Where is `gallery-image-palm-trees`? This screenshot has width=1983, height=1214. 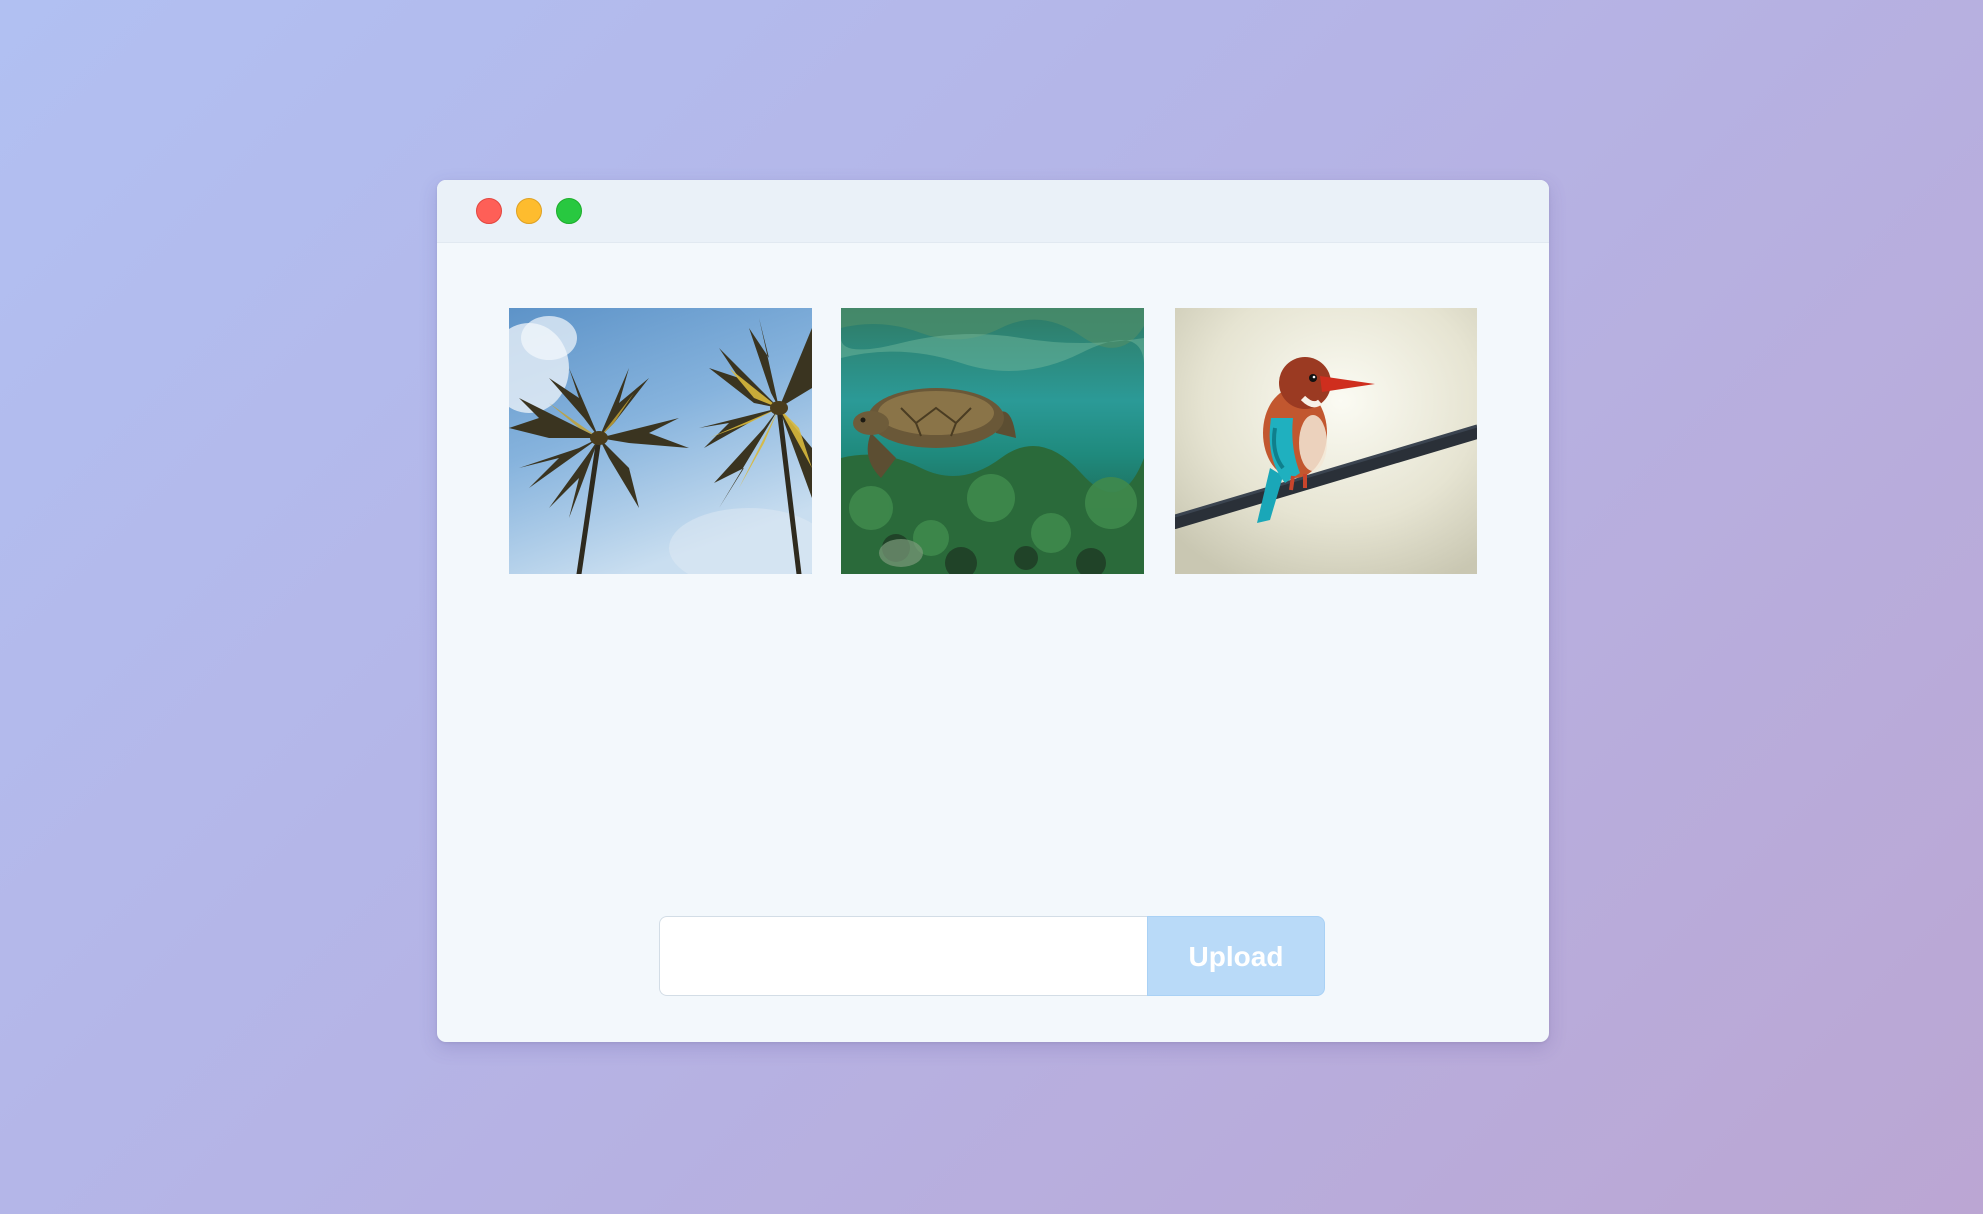
gallery-image-palm-trees is located at coordinates (660, 441).